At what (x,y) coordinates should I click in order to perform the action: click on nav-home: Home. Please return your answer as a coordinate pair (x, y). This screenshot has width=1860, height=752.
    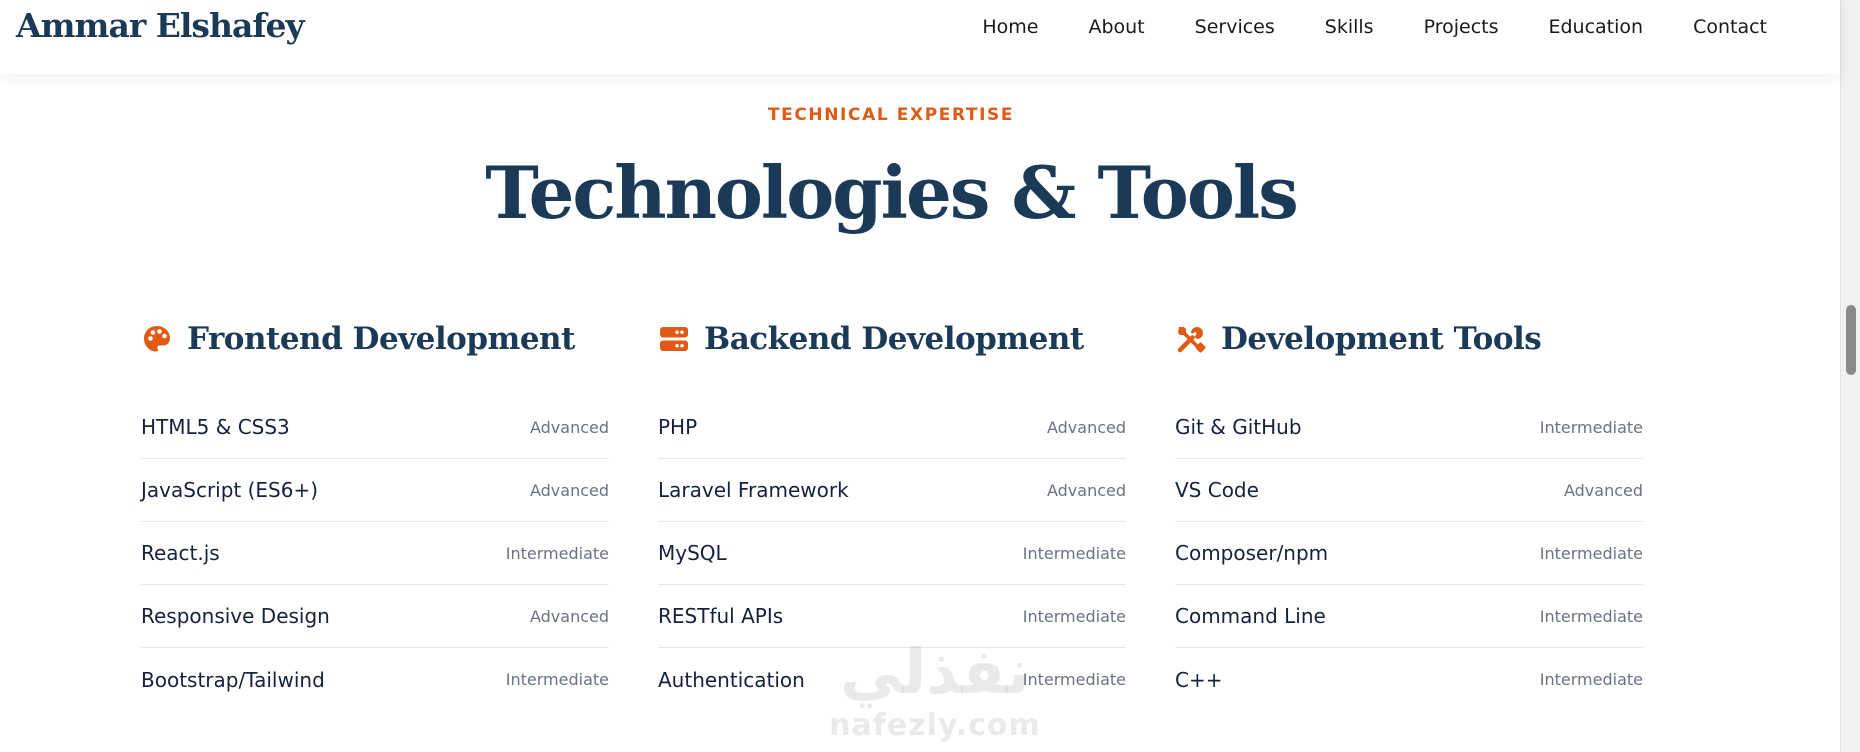
    Looking at the image, I should click on (1010, 27).